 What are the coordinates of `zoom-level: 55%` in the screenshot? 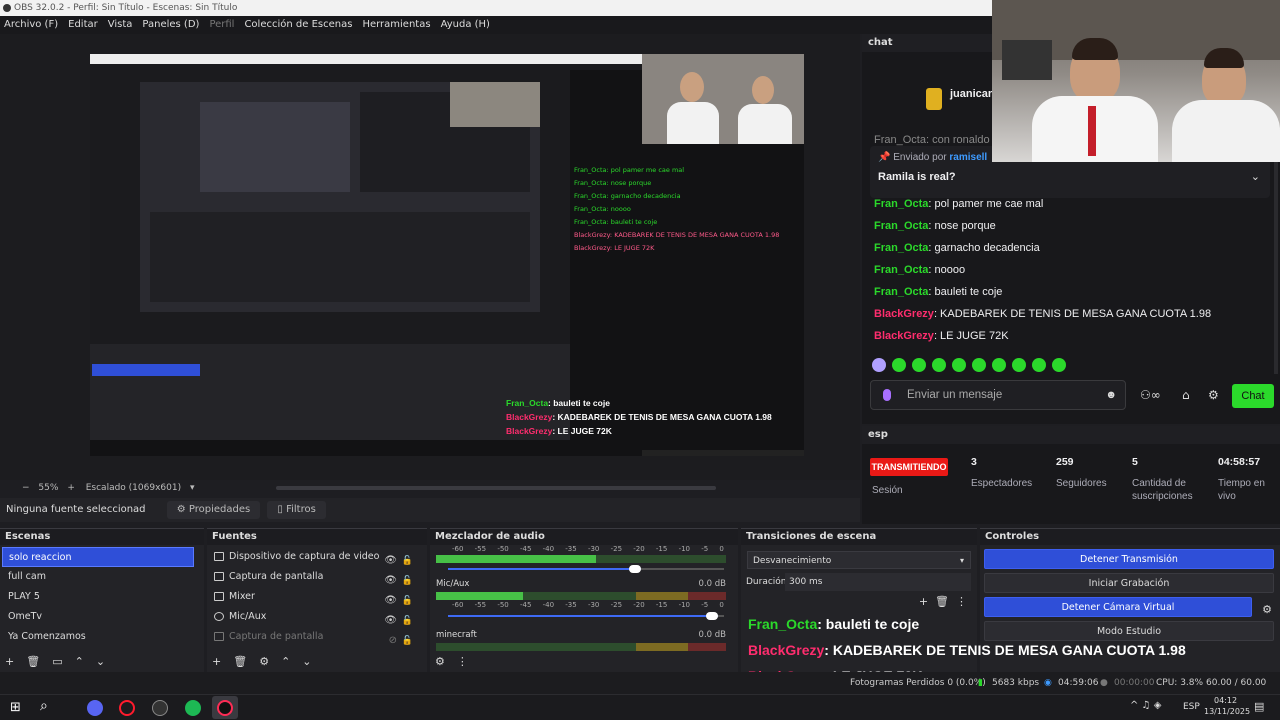 It's located at (48, 488).